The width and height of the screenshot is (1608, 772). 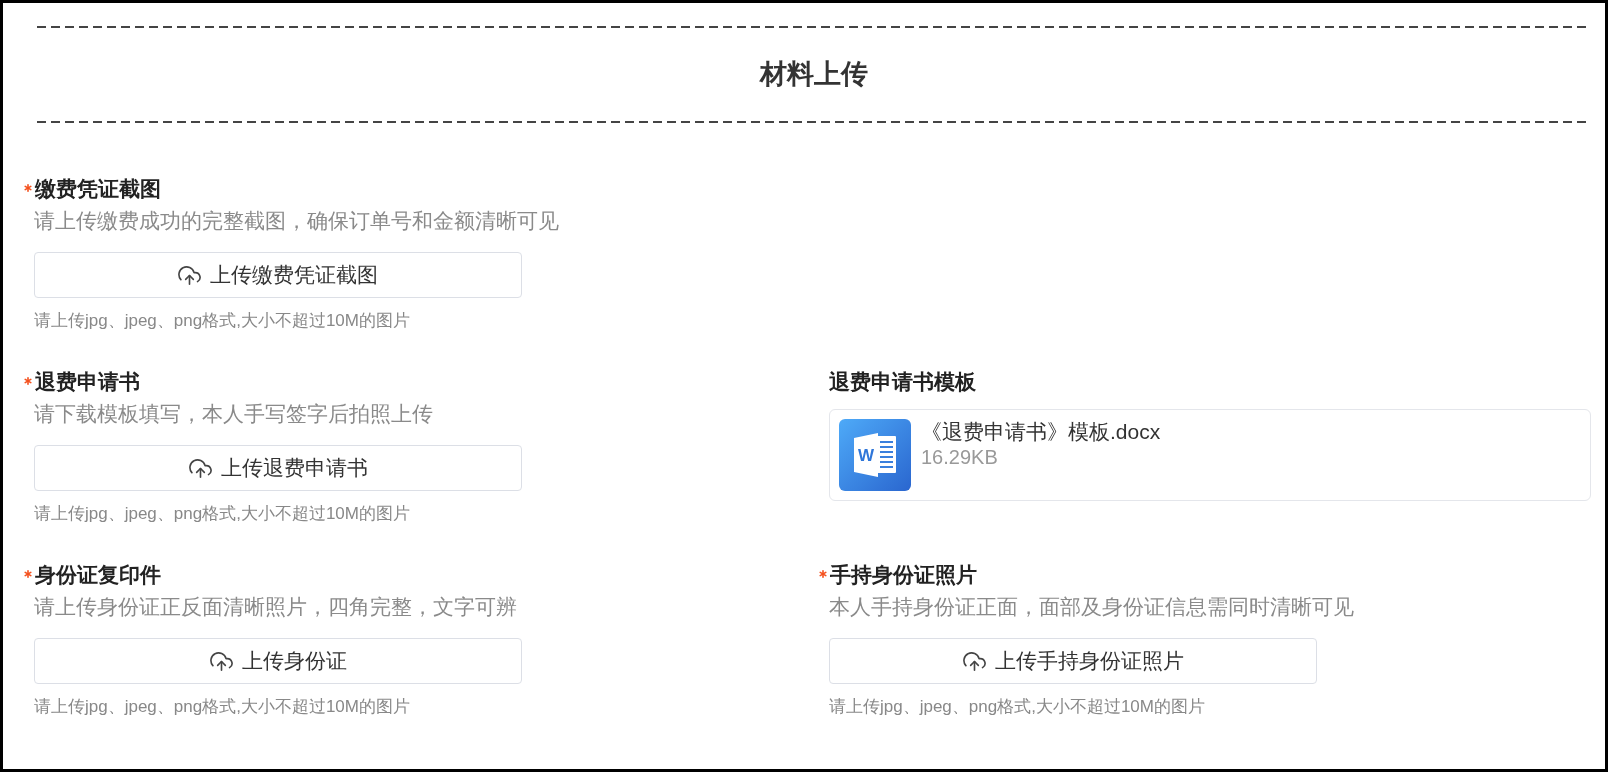 What do you see at coordinates (278, 661) in the screenshot?
I see `upload-button: 上传身份证` at bounding box center [278, 661].